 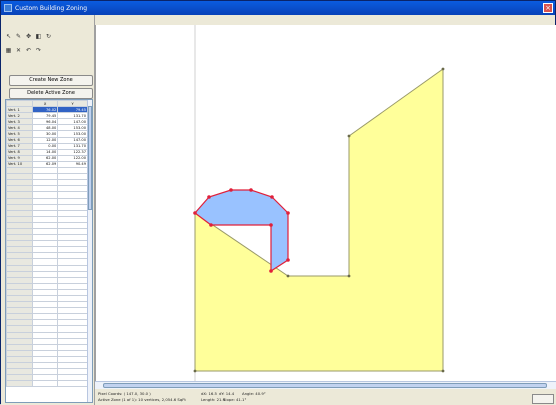 I want to click on empty-row, so click(x=47, y=384).